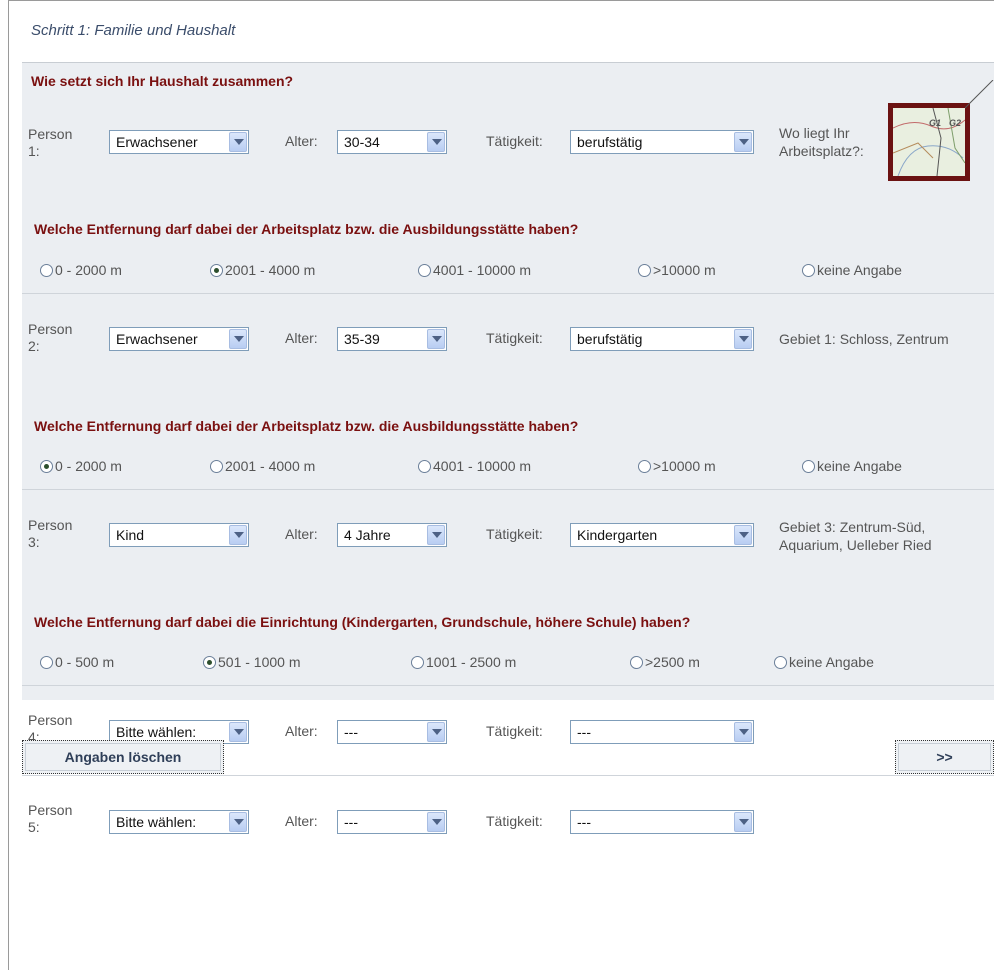 The height and width of the screenshot is (970, 994). I want to click on distance-2-option-1: 2001 - 4000 m, so click(262, 466).